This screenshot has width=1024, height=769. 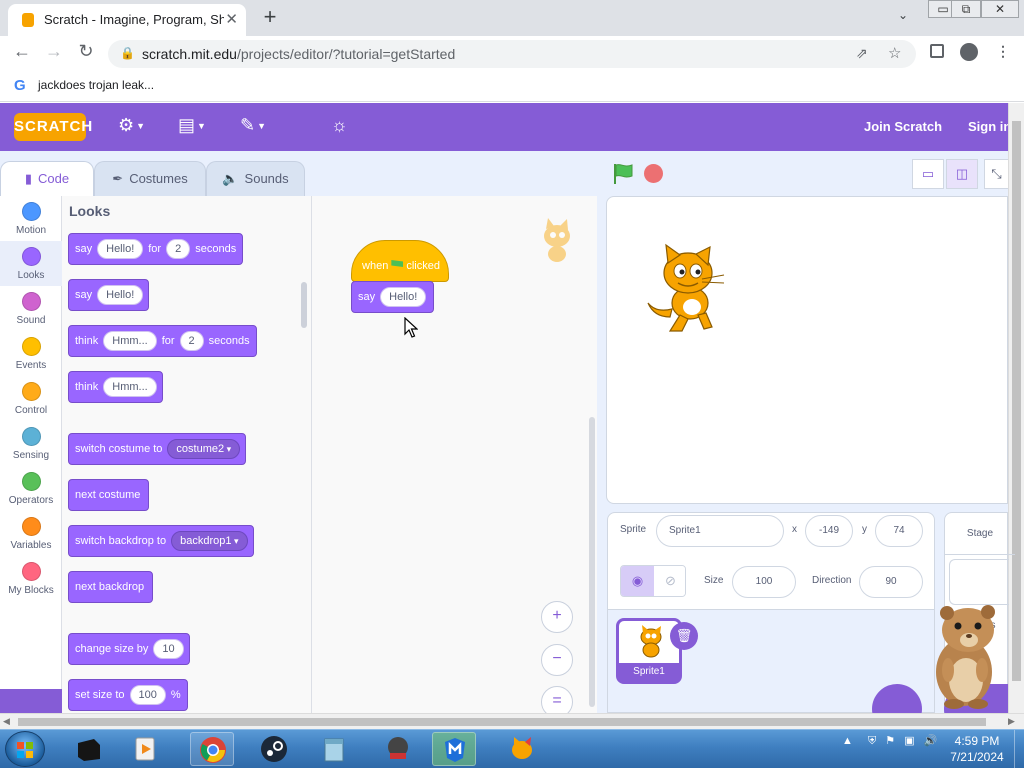 What do you see at coordinates (54, 51) in the screenshot?
I see `forward-arrow-icon: →` at bounding box center [54, 51].